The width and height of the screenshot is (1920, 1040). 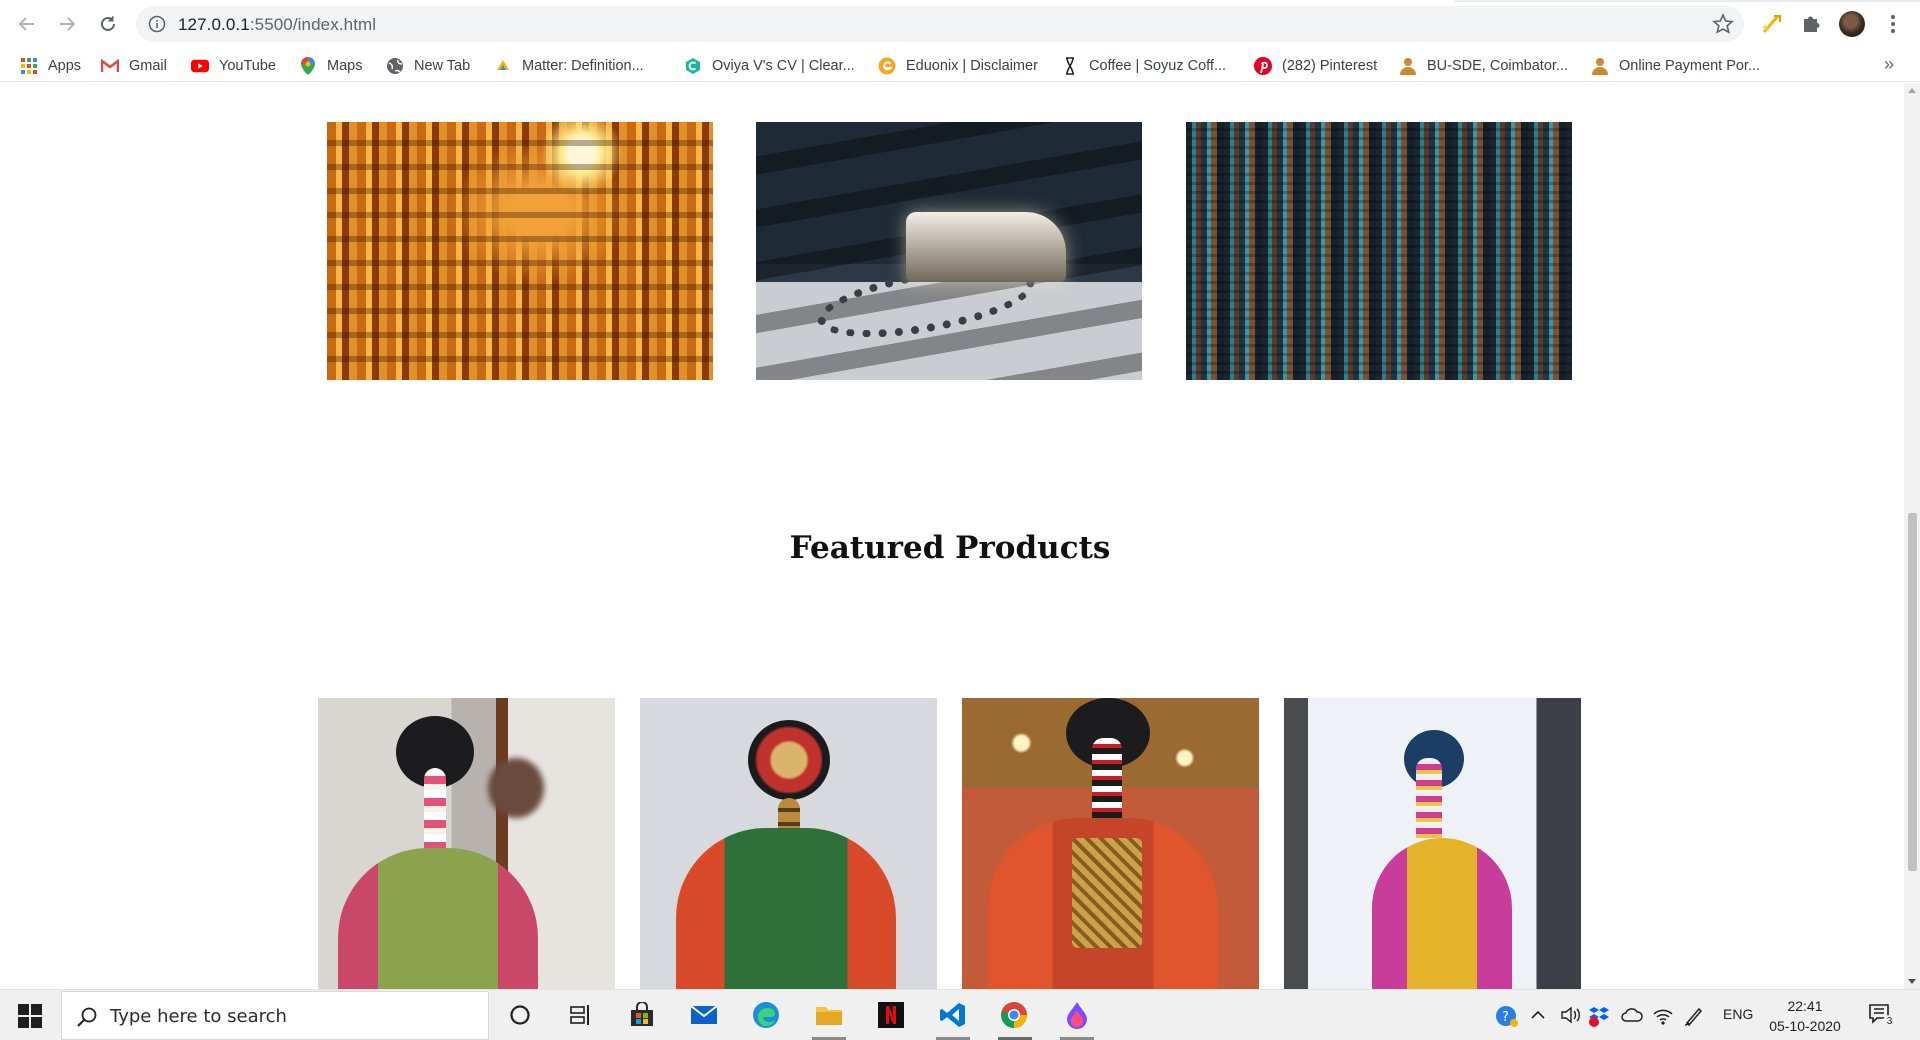 I want to click on reload-button, so click(x=108, y=24).